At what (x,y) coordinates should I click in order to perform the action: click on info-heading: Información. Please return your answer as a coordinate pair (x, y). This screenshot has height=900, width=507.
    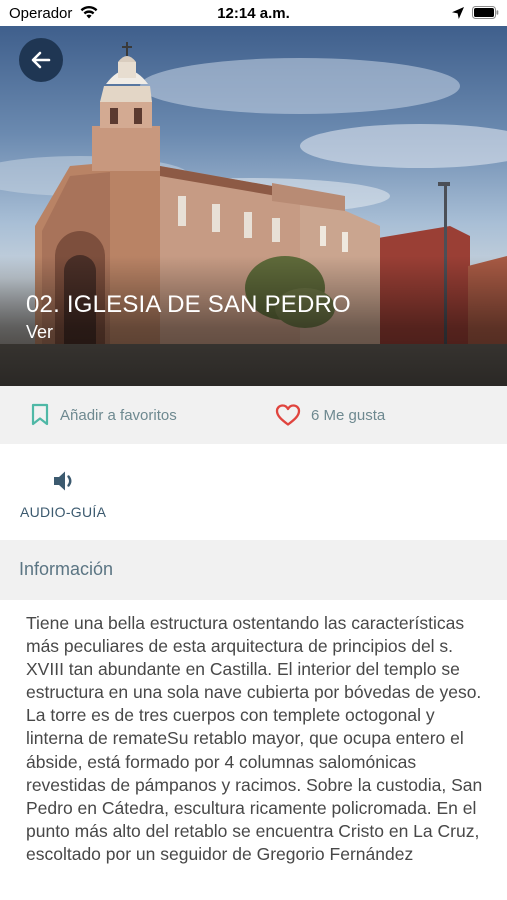
    Looking at the image, I should click on (66, 569).